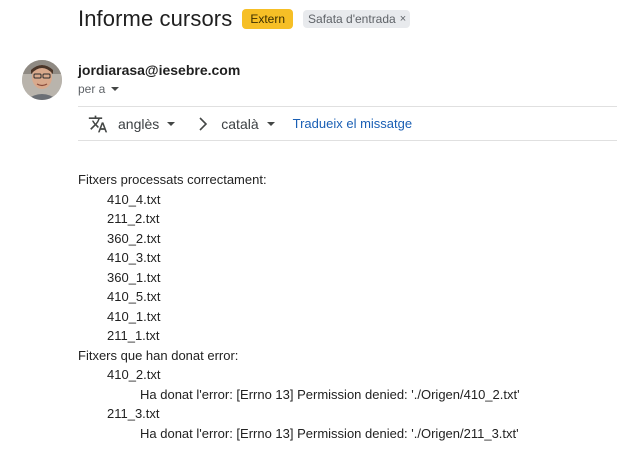 This screenshot has height=469, width=617. Describe the element at coordinates (240, 123) in the screenshot. I see `target-language-label: català` at that location.